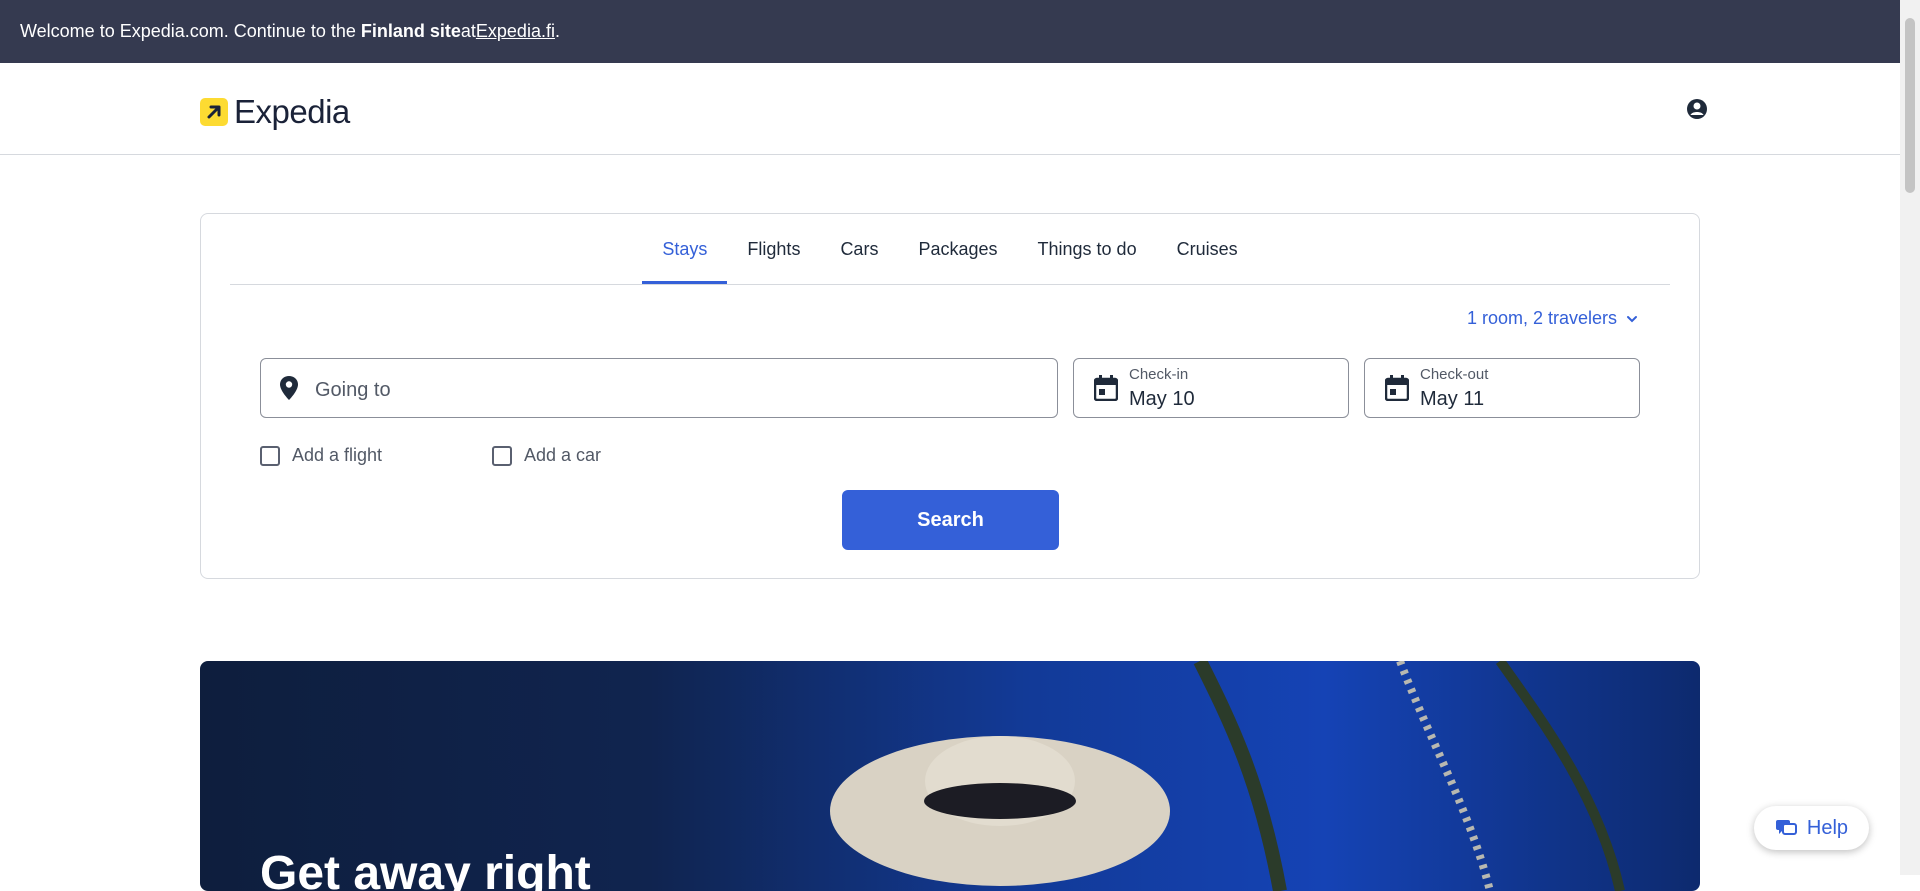 This screenshot has width=1920, height=891. Describe the element at coordinates (659, 388) in the screenshot. I see `going-to-input: Going to` at that location.